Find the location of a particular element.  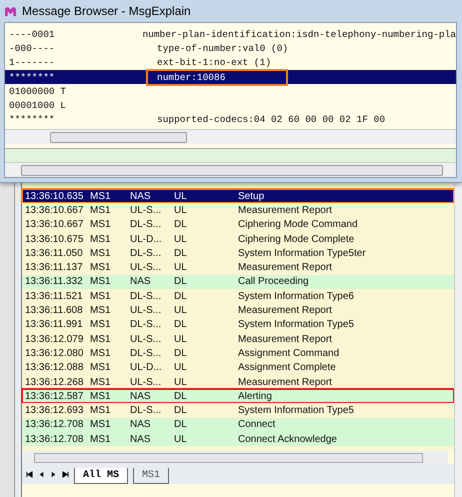

next-icon is located at coordinates (53, 474).